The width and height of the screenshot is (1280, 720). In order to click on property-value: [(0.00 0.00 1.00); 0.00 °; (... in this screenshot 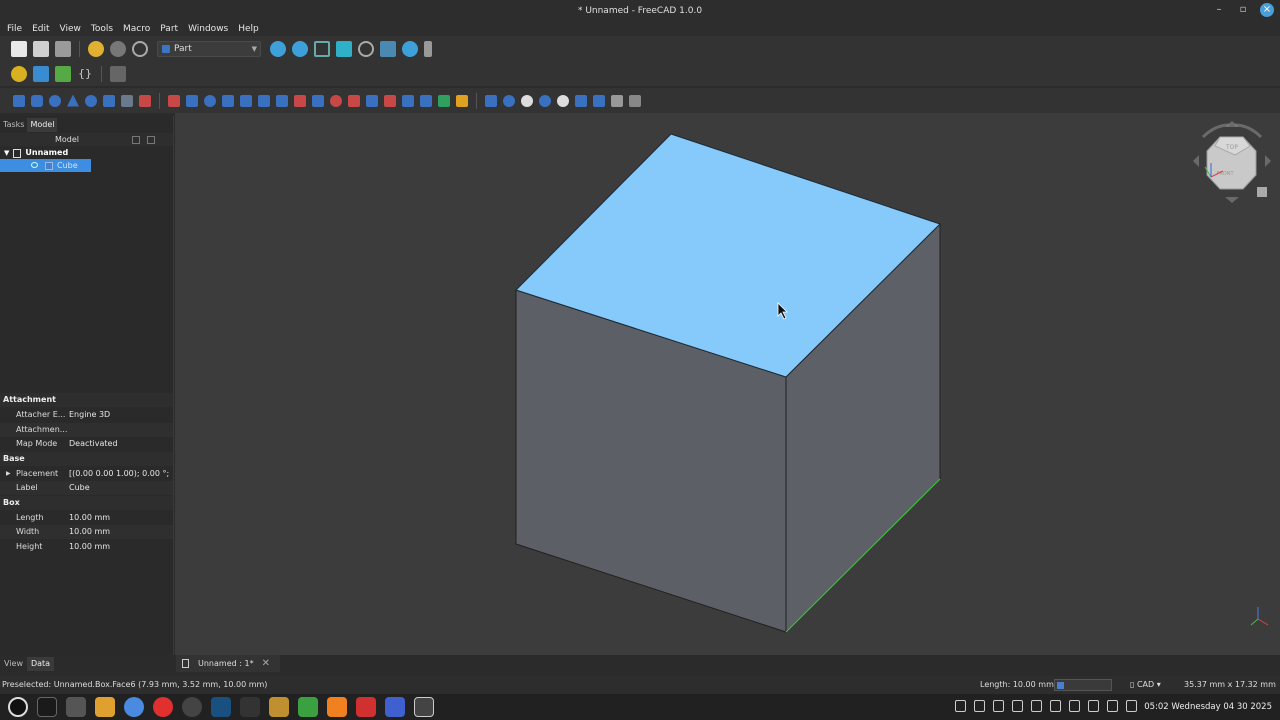, I will do `click(120, 474)`.